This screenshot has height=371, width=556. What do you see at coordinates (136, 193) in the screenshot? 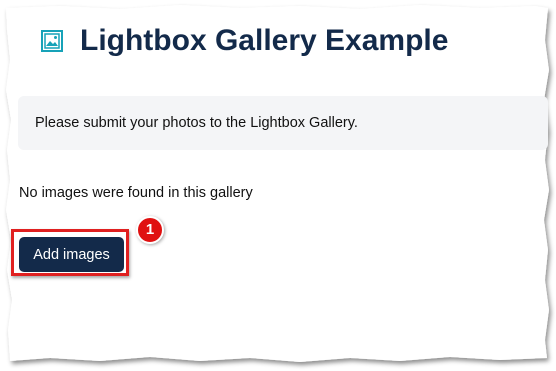
I see `empty-gallery-message: No images were found in this gallery` at bounding box center [136, 193].